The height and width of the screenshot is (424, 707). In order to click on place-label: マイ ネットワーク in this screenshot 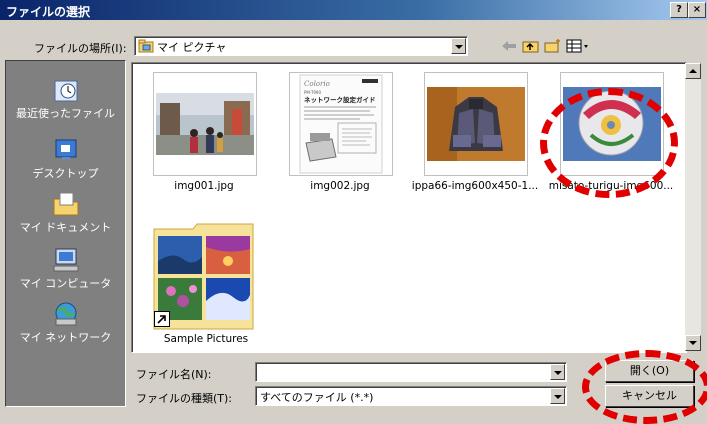, I will do `click(65, 337)`.